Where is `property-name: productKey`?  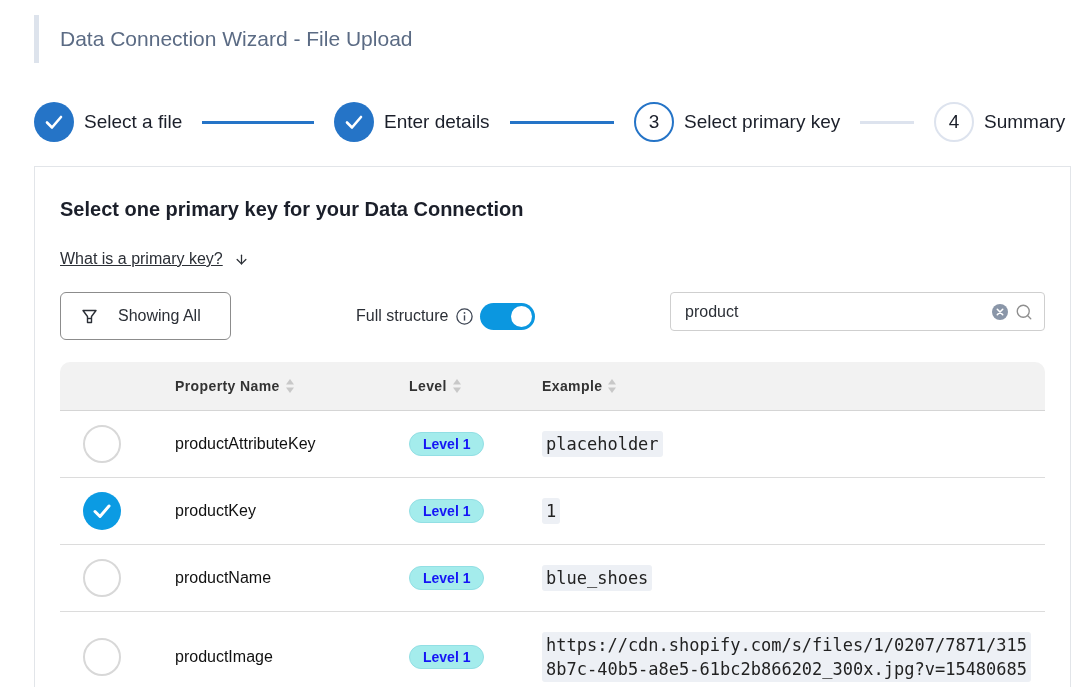
property-name: productKey is located at coordinates (215, 511).